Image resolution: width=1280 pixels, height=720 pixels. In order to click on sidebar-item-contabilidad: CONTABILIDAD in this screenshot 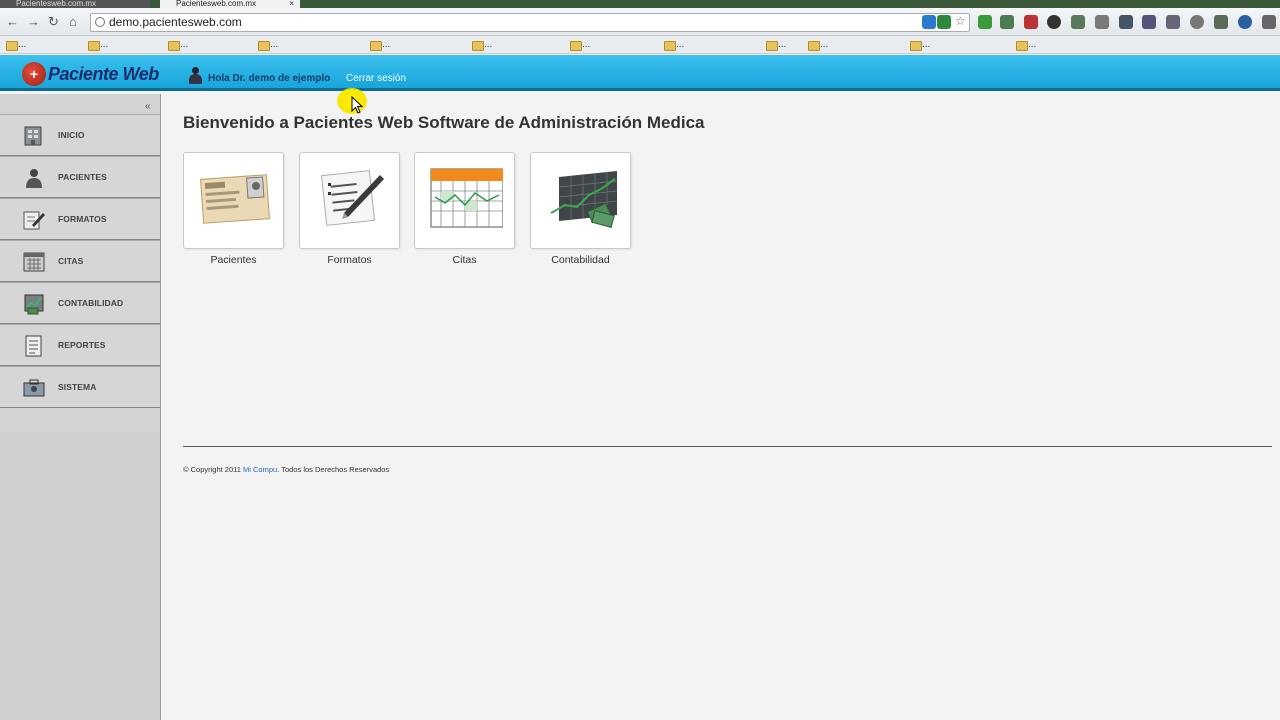, I will do `click(80, 303)`.